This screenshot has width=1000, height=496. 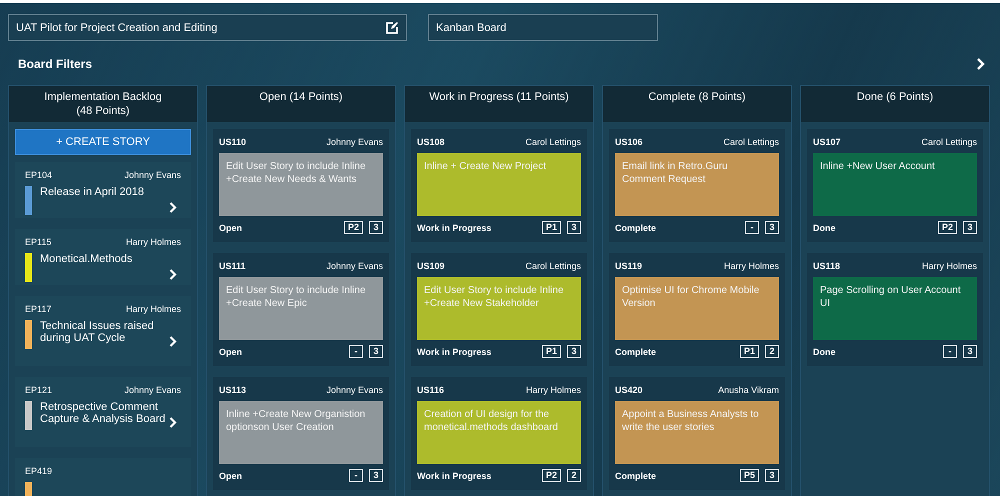 I want to click on priority-tag: P1, so click(x=749, y=351).